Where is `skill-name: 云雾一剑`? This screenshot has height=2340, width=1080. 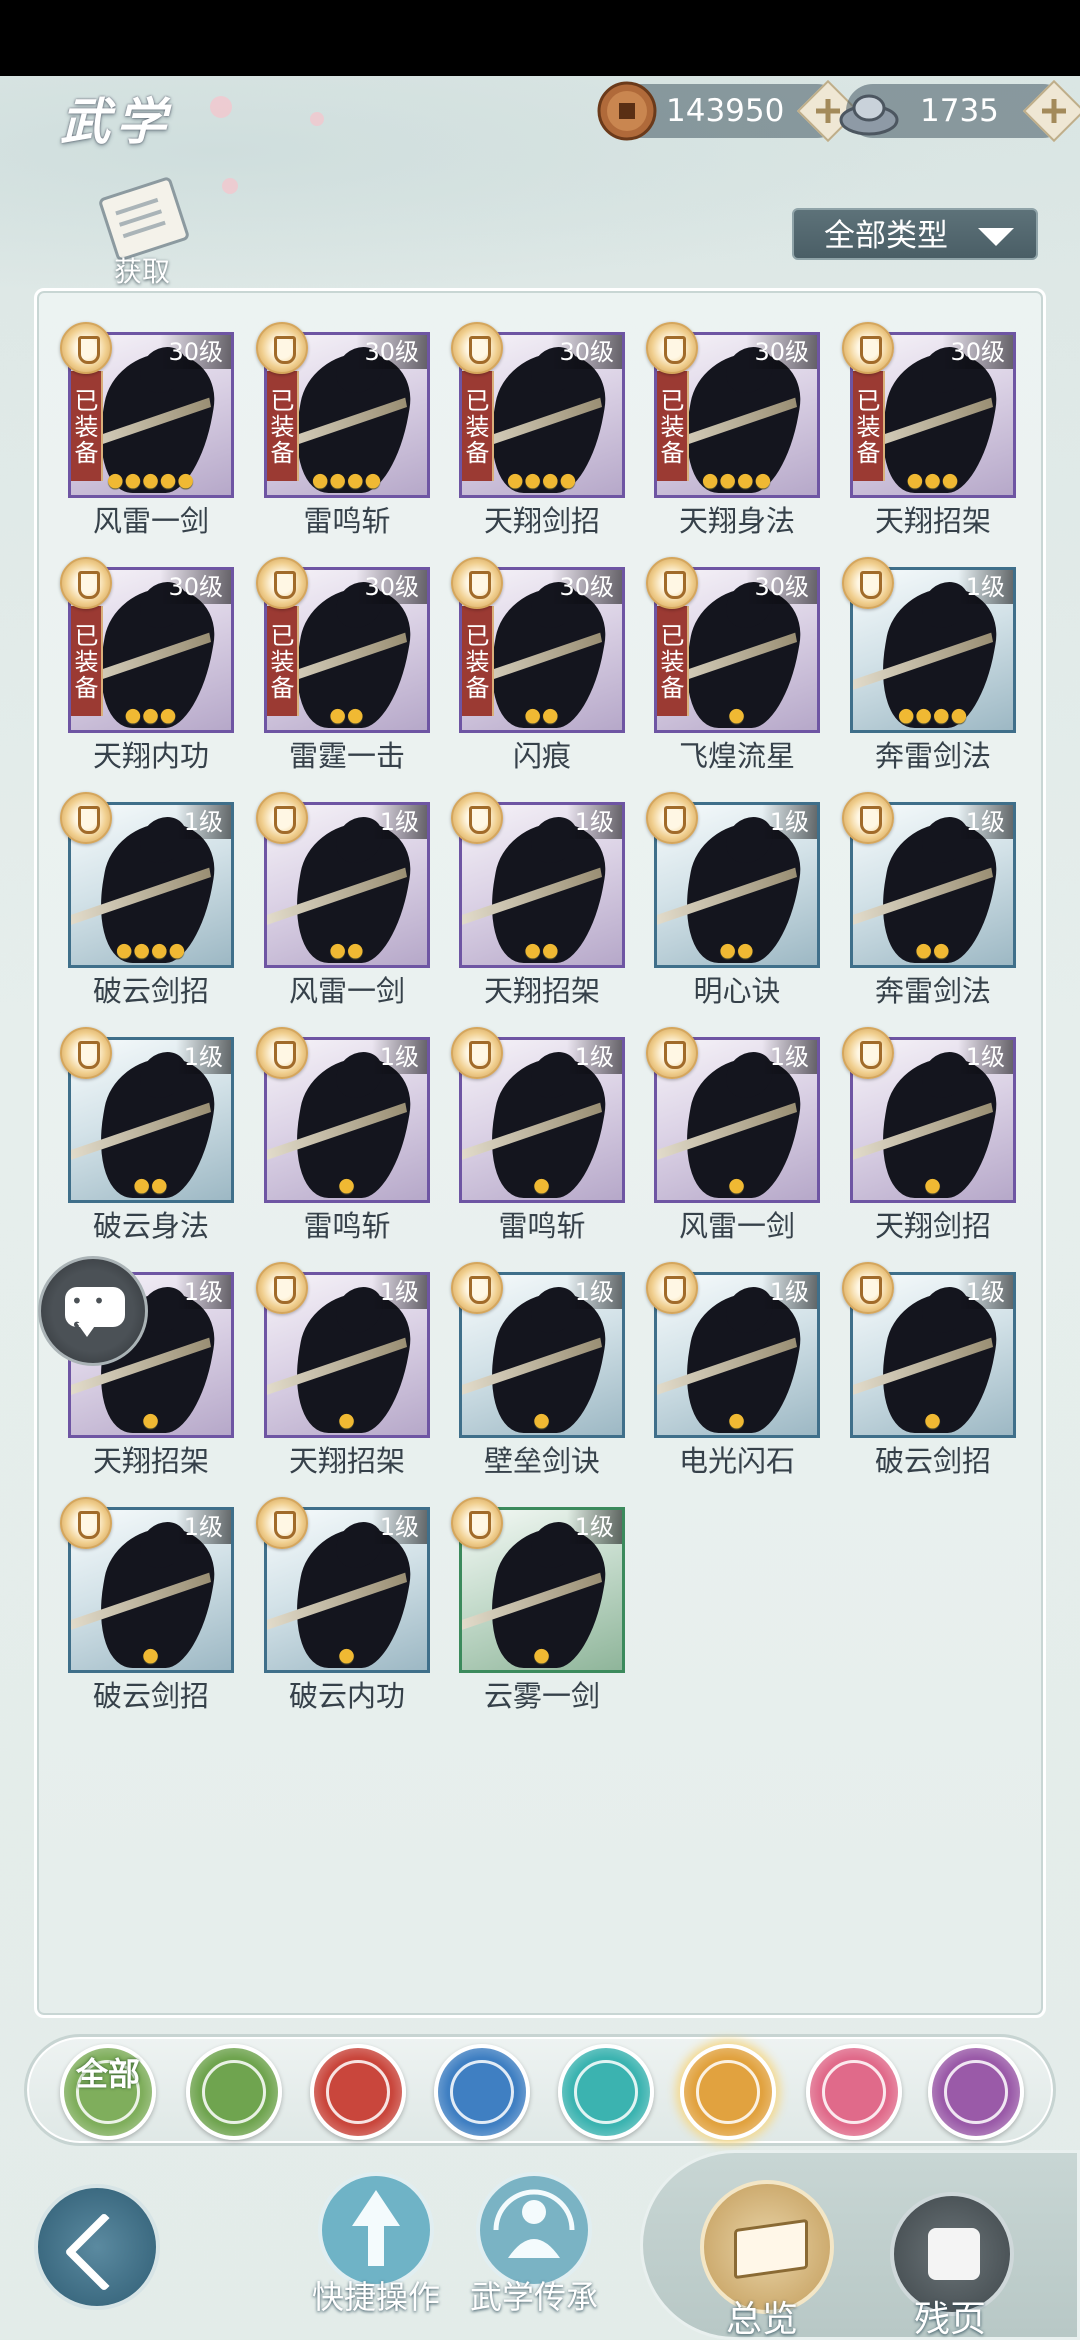
skill-name: 云雾一剑 is located at coordinates (541, 1696).